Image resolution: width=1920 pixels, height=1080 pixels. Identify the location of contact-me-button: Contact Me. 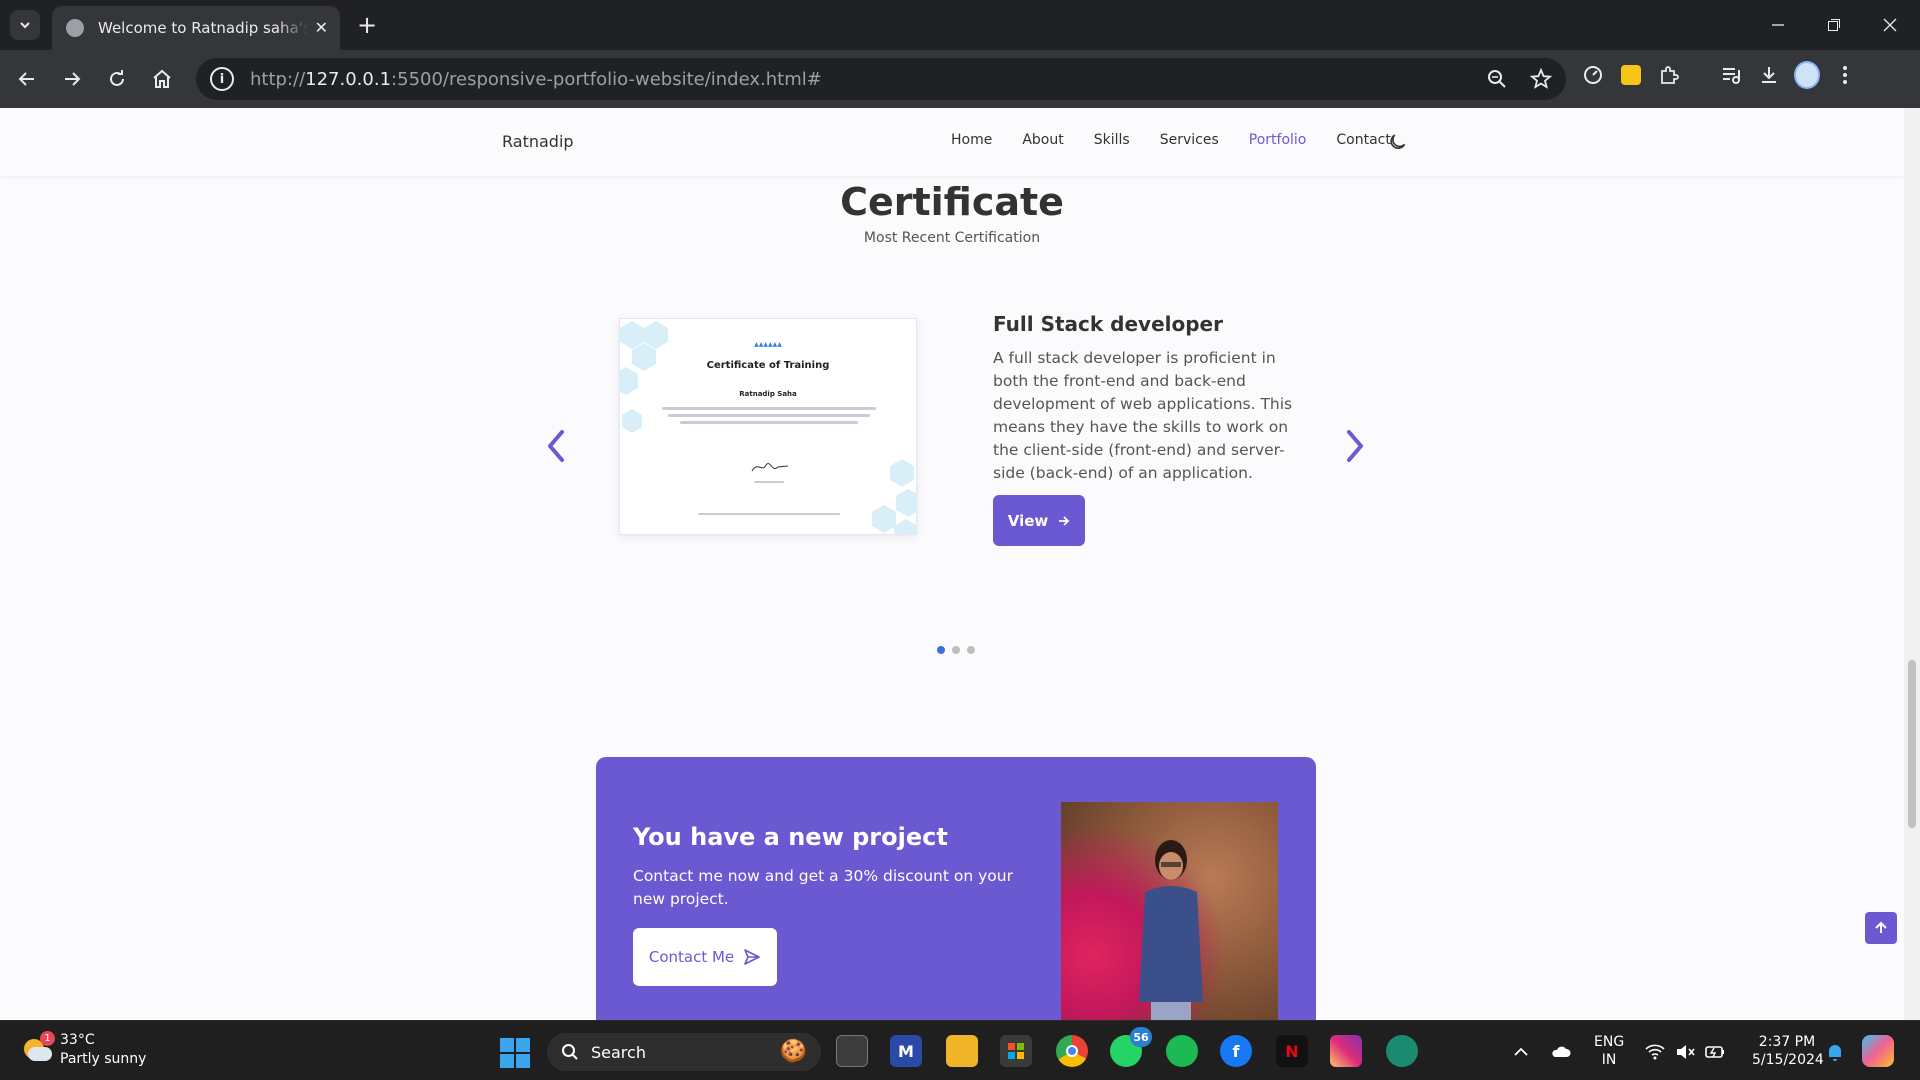
(705, 957).